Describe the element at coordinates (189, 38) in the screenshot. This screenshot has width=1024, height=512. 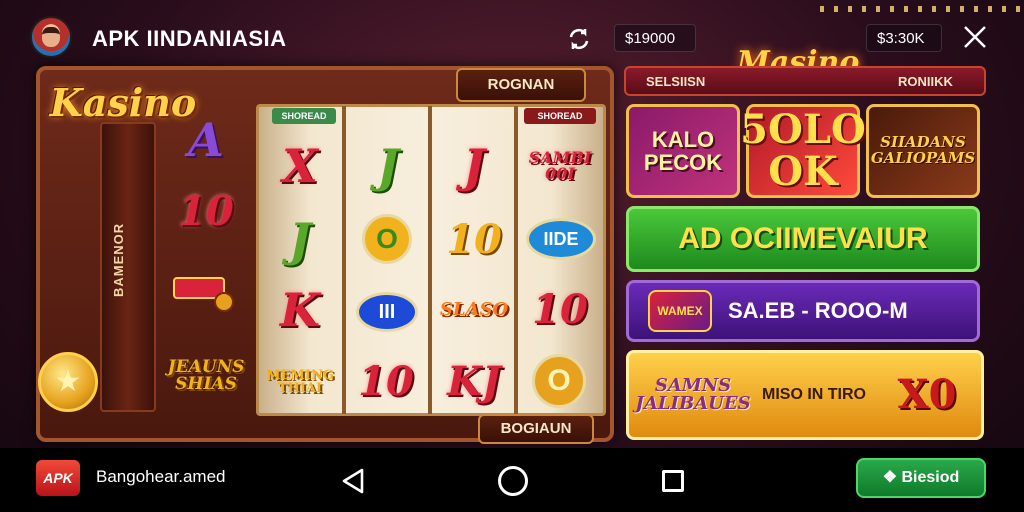
I see `app-title: APK IINDANIASIA` at that location.